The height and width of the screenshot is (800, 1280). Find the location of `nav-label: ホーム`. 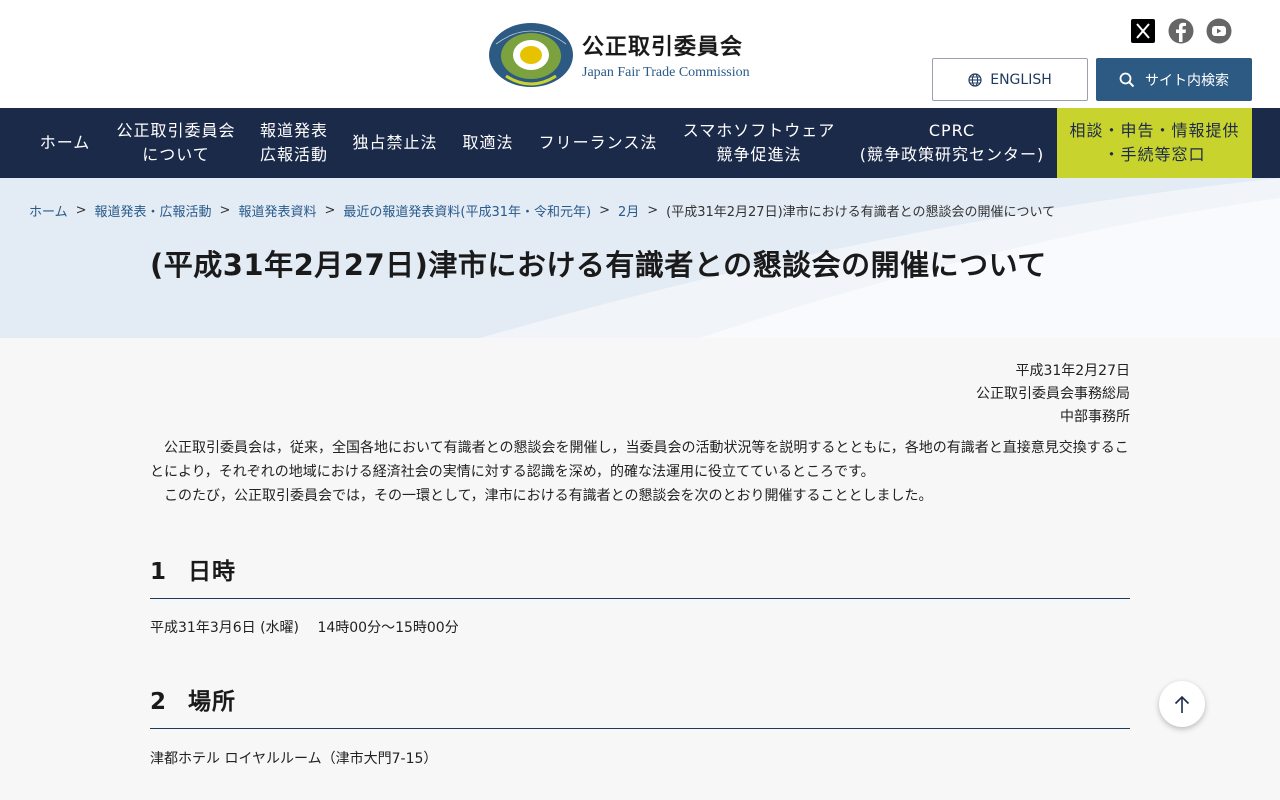

nav-label: ホーム is located at coordinates (65, 142).